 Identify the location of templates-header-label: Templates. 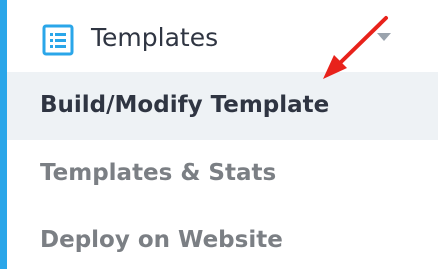
(155, 37).